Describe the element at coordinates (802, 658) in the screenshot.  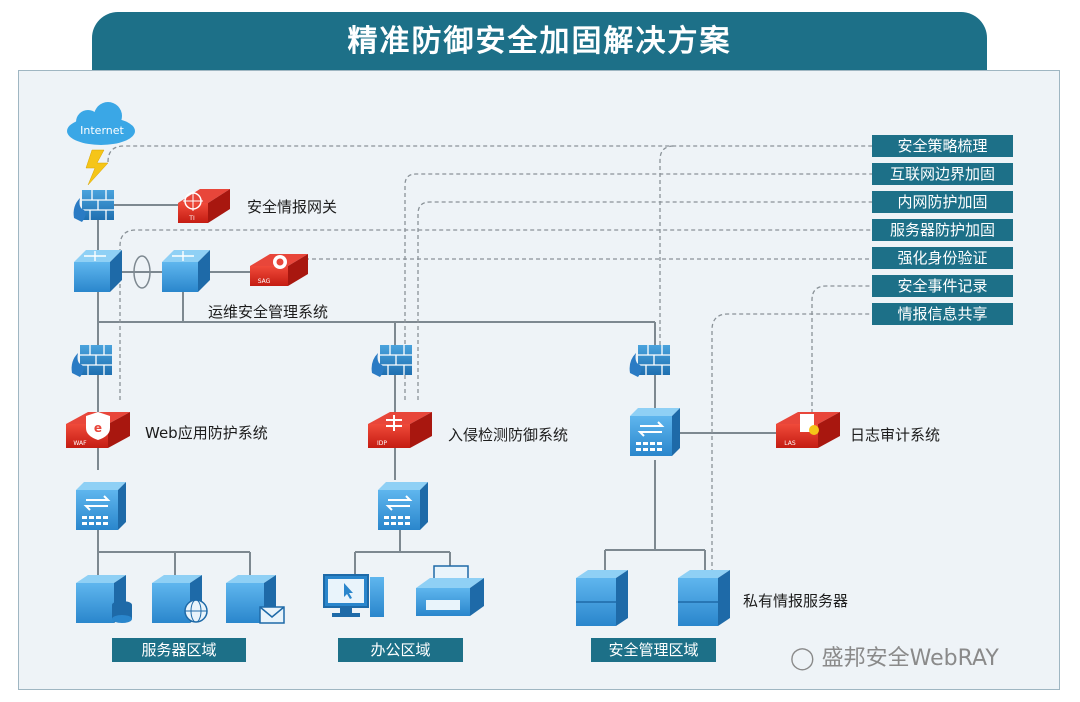
I see `wechat-icon: ◯` at that location.